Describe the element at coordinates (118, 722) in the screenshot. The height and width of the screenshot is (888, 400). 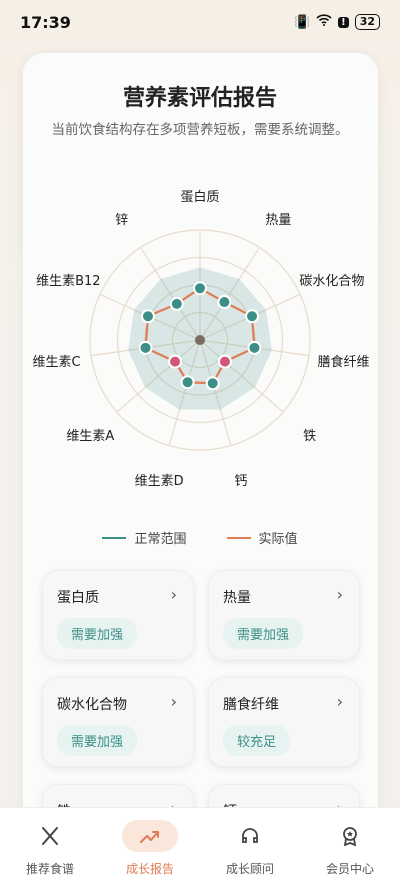
I see `nutrient-card-carbohydrate: 碳水化合物 › 需要加强` at that location.